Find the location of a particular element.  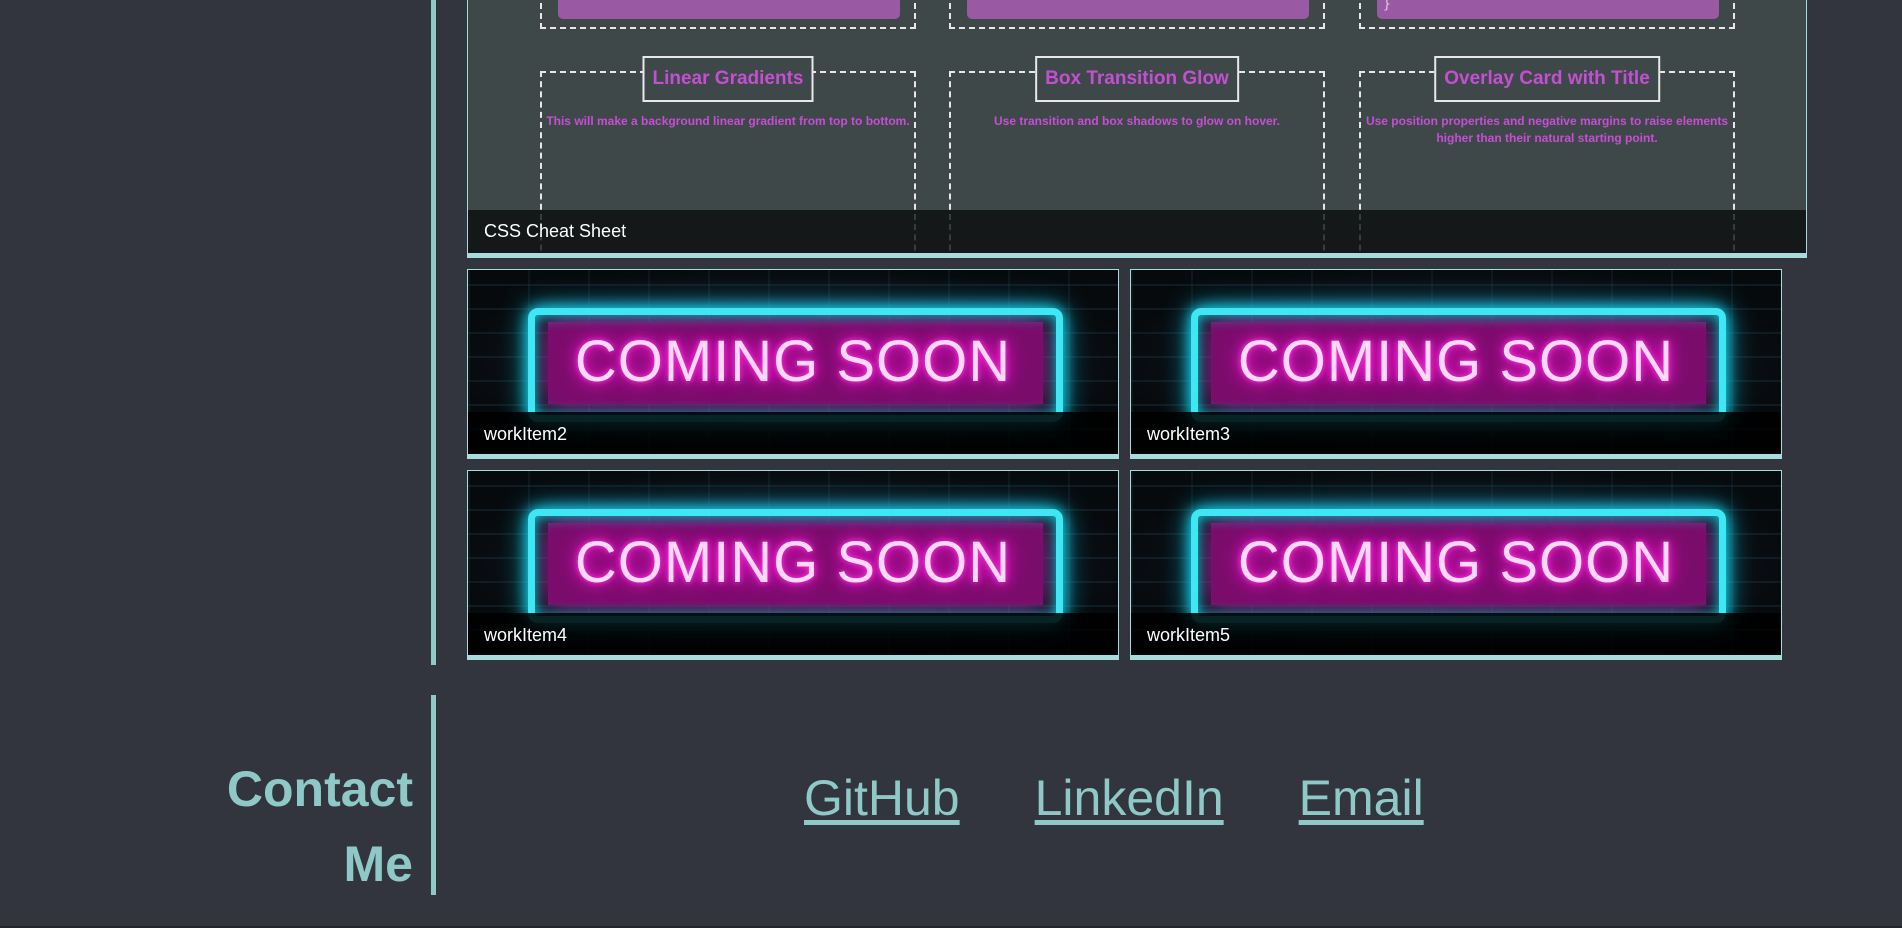

work-item-caption: workItem5 is located at coordinates (1456, 634).